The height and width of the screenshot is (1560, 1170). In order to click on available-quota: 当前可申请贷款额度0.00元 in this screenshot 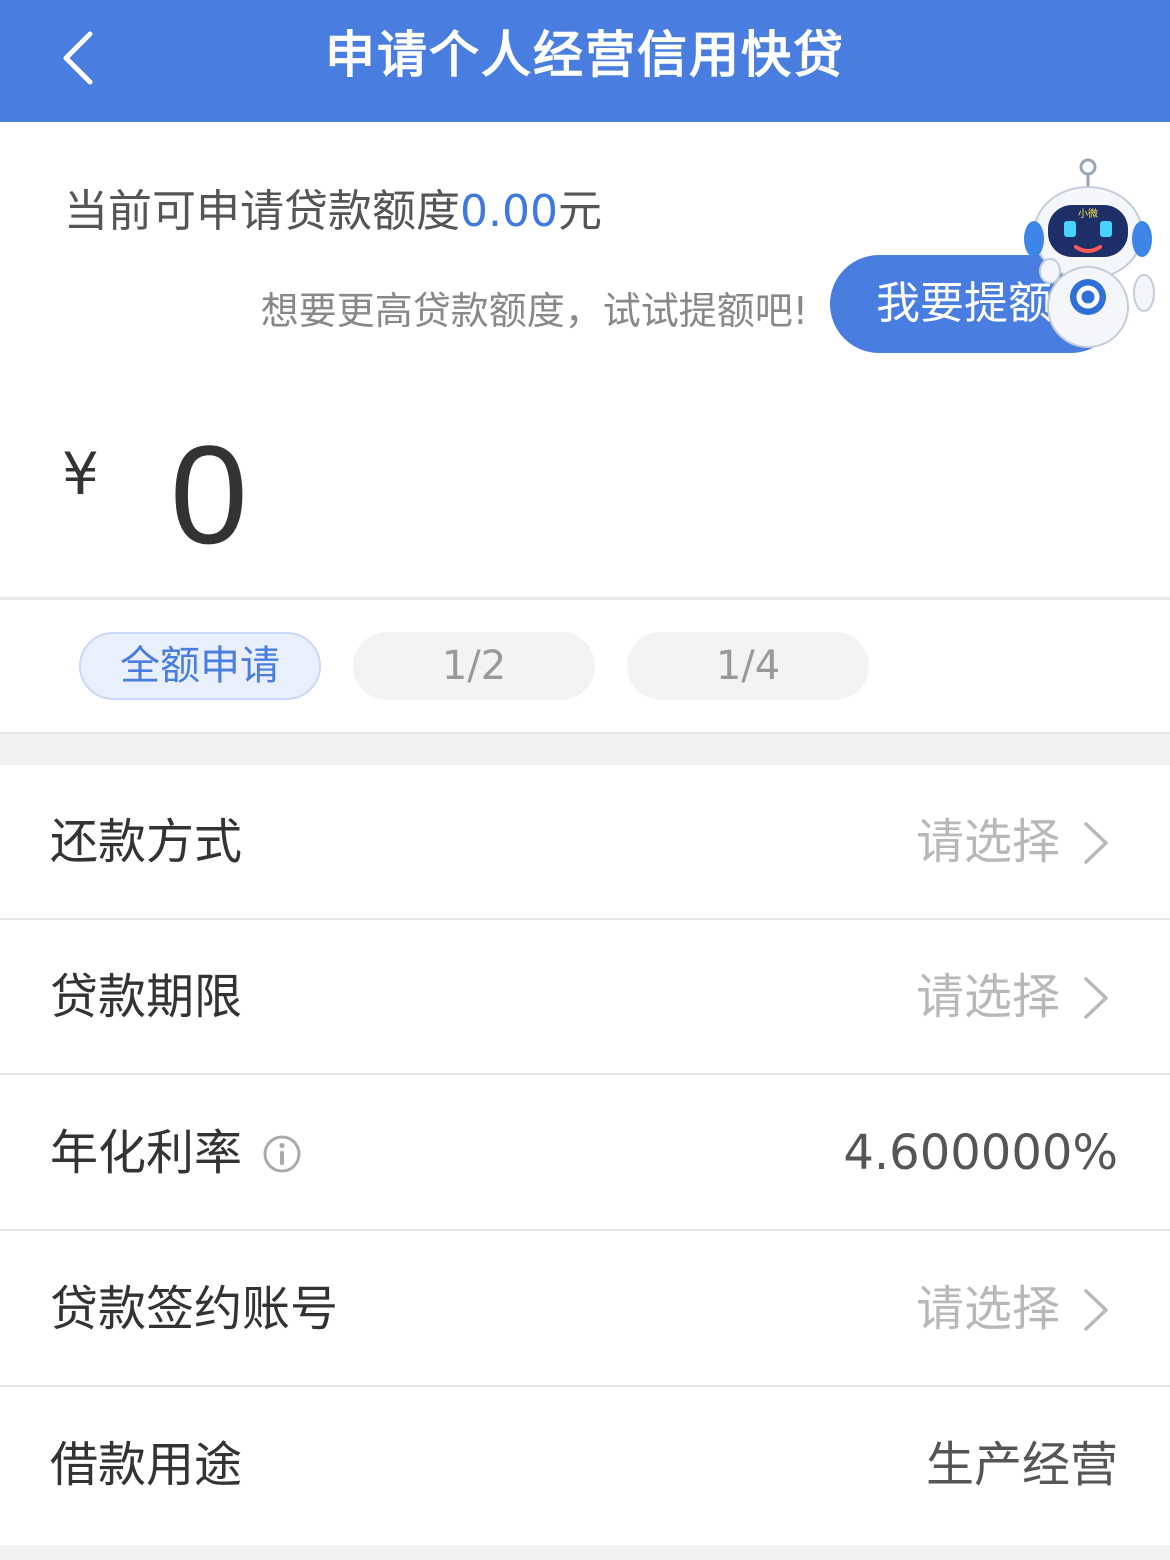, I will do `click(333, 207)`.